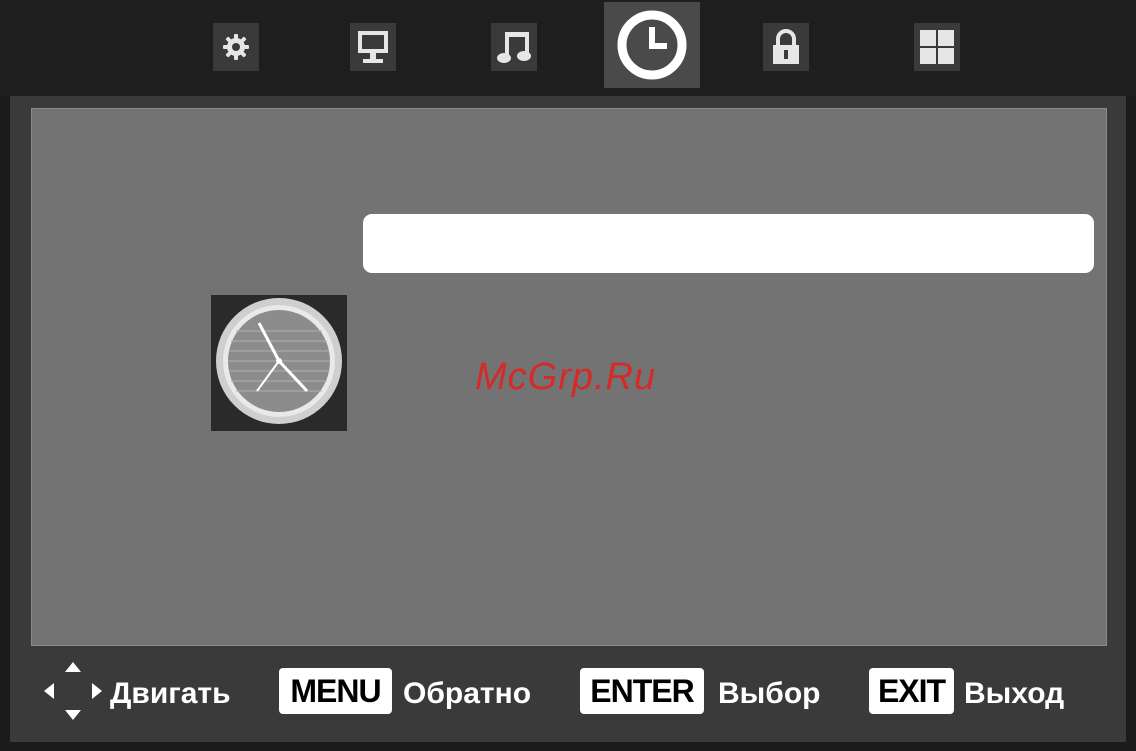  I want to click on gear-icon, so click(236, 47).